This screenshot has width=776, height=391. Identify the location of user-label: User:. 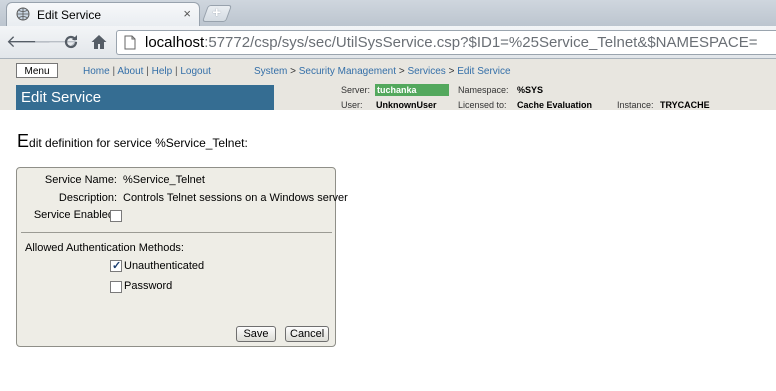
(352, 105).